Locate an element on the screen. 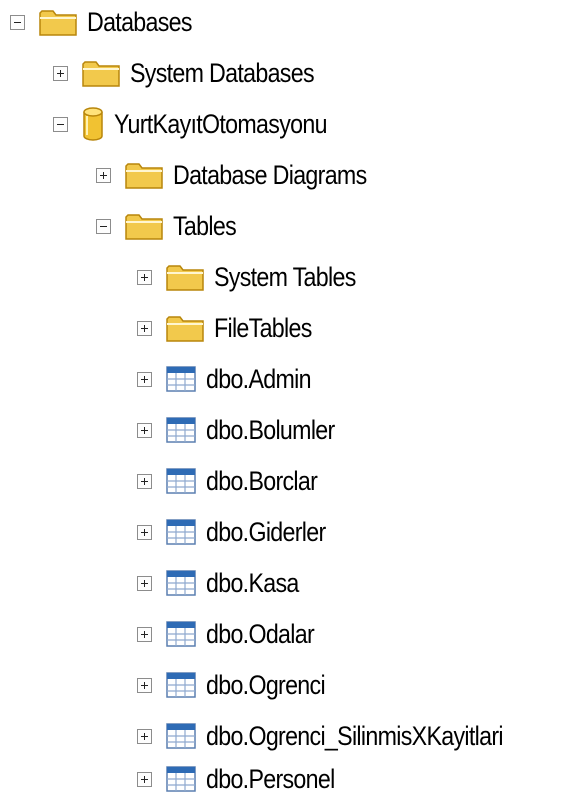 Image resolution: width=565 pixels, height=801 pixels. node-label: dbo.Borclar is located at coordinates (262, 481).